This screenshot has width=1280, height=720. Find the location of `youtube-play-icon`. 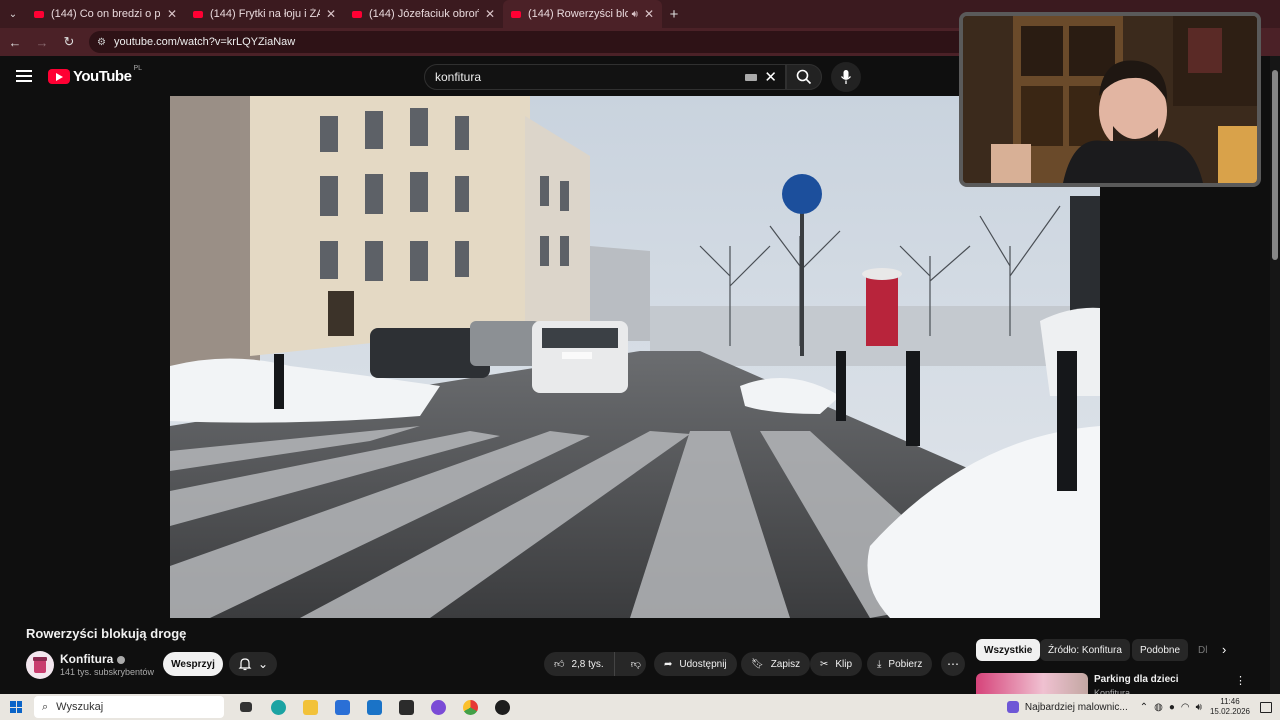

youtube-play-icon is located at coordinates (59, 76).